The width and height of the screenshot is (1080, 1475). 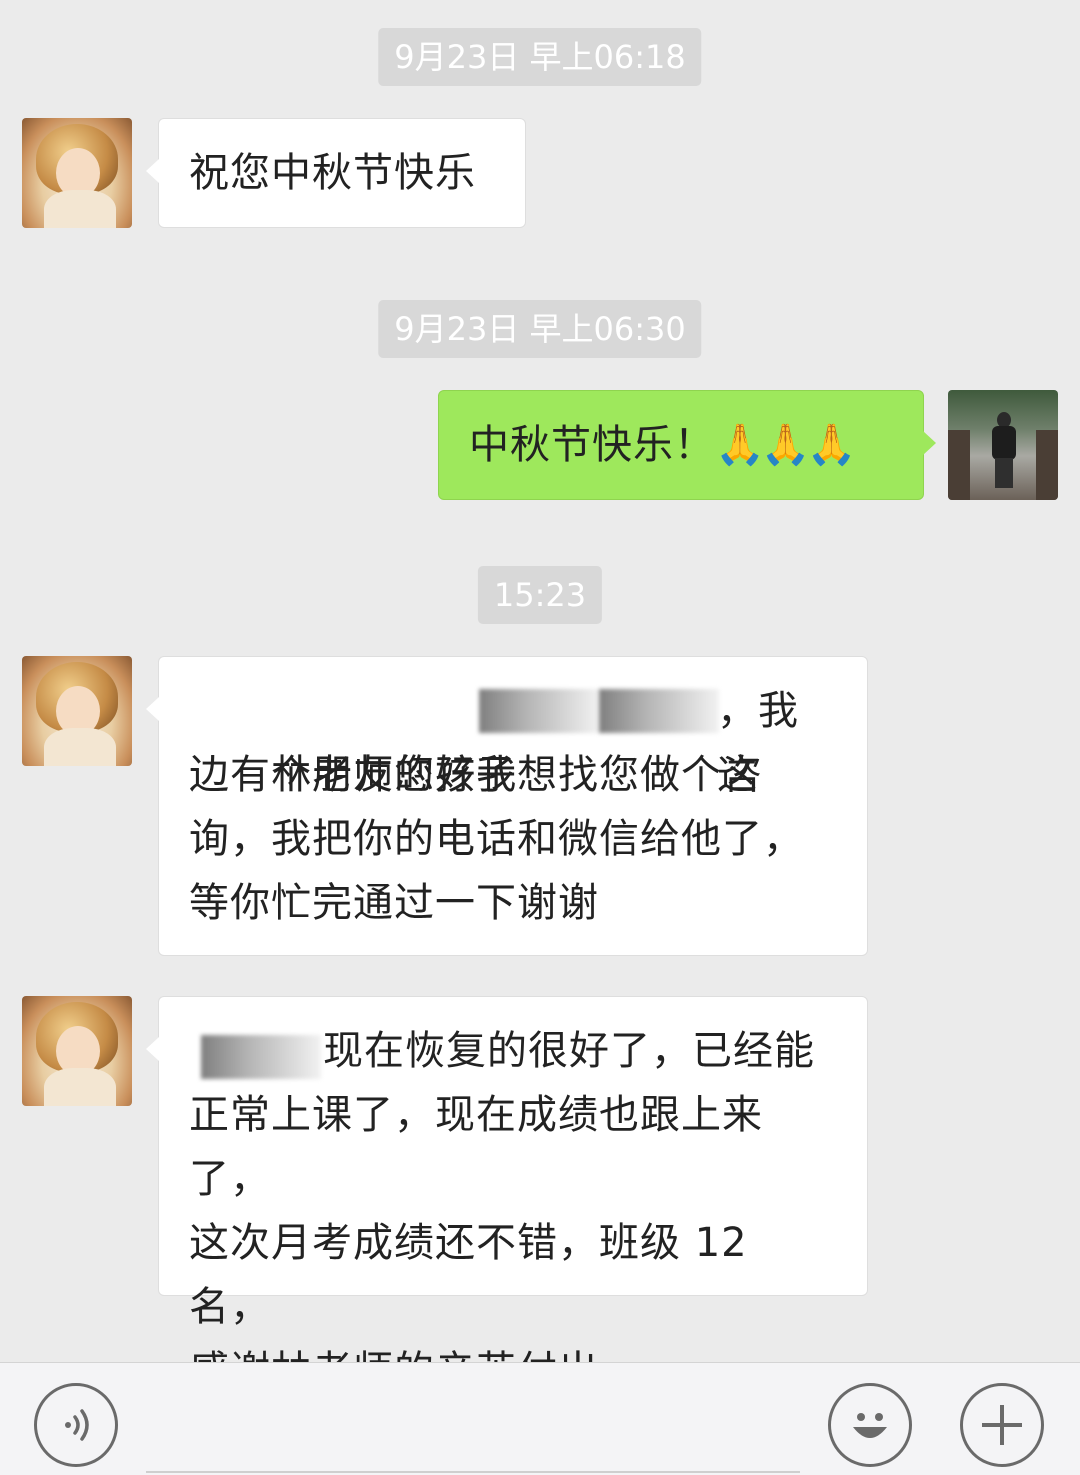 I want to click on message-text: 林老师您好我, so click(x=394, y=775).